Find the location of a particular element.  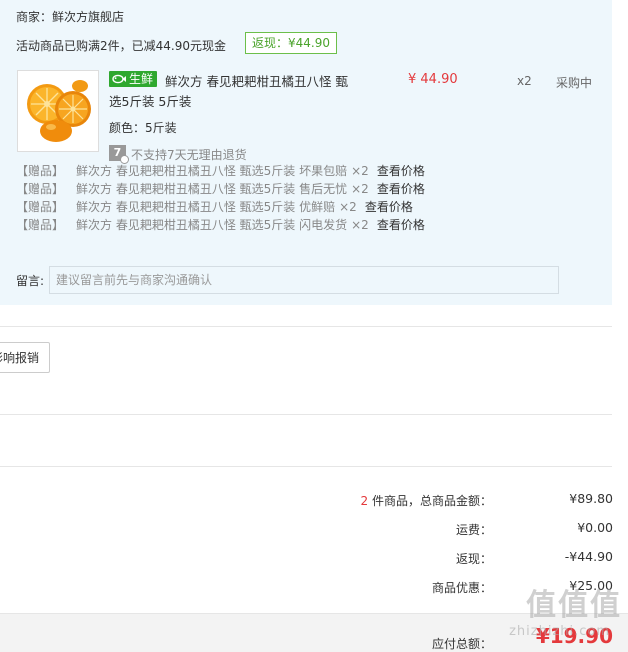

product-quantity: x2 is located at coordinates (524, 81).